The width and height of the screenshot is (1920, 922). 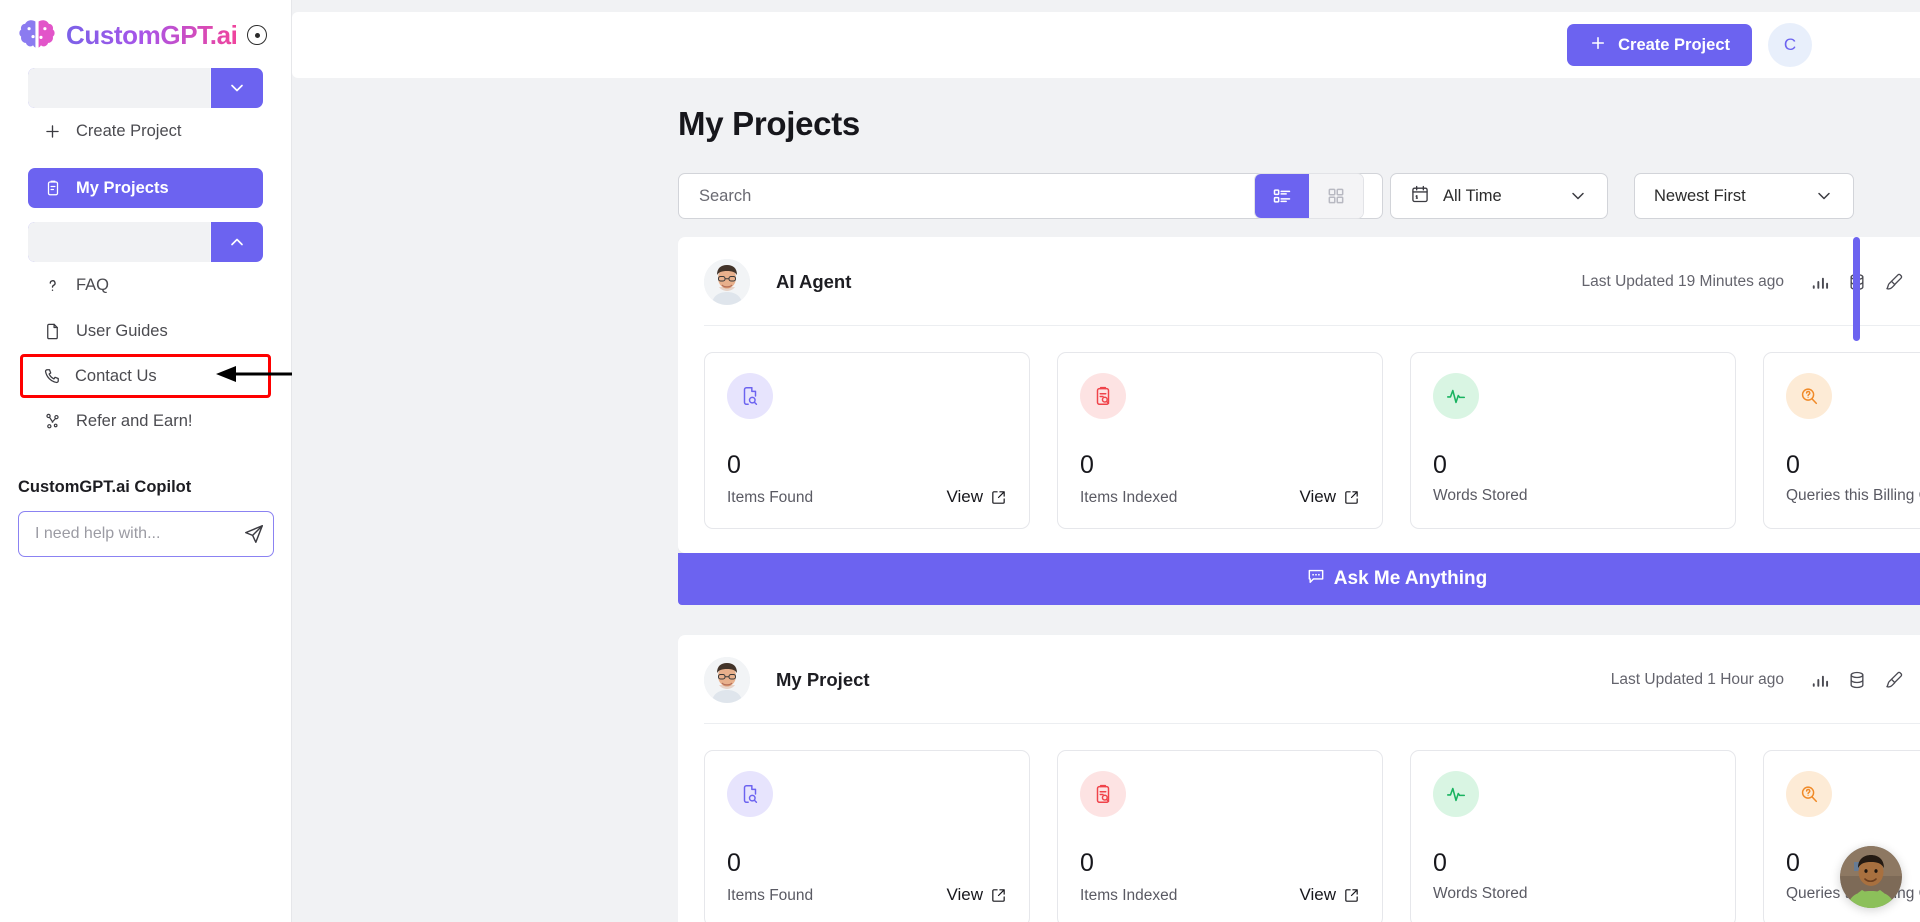 I want to click on sidebar-item-refer-and-earn: Refer and Earn!, so click(x=145, y=421).